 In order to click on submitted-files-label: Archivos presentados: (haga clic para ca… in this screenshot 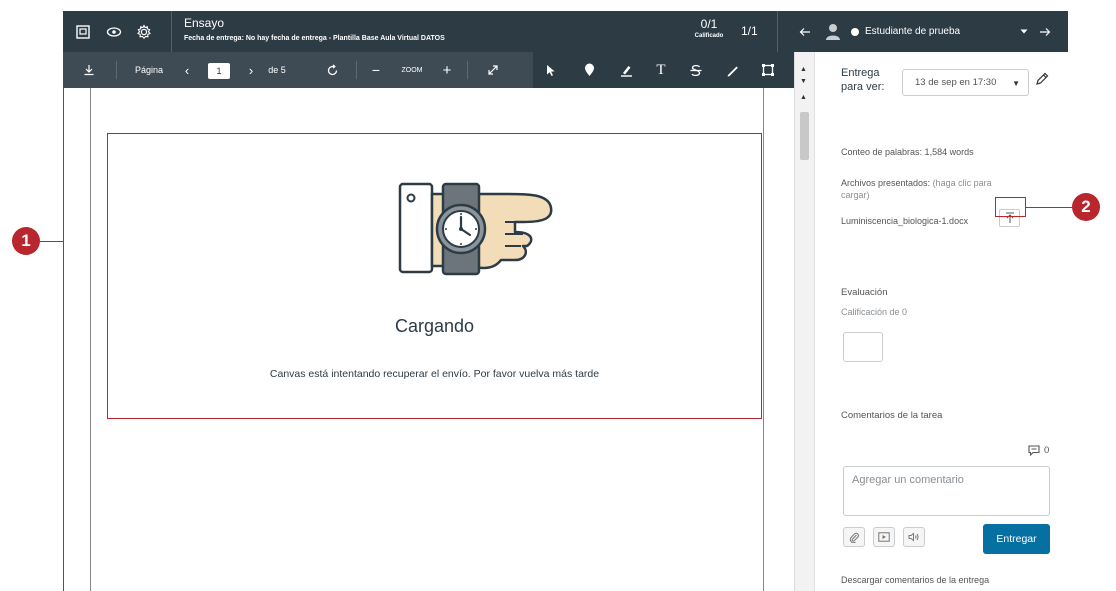, I will do `click(928, 189)`.